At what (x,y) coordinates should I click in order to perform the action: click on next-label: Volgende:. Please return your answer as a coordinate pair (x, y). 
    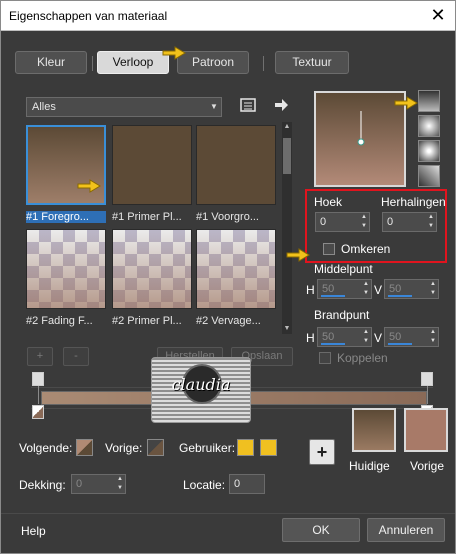
    Looking at the image, I should click on (46, 448).